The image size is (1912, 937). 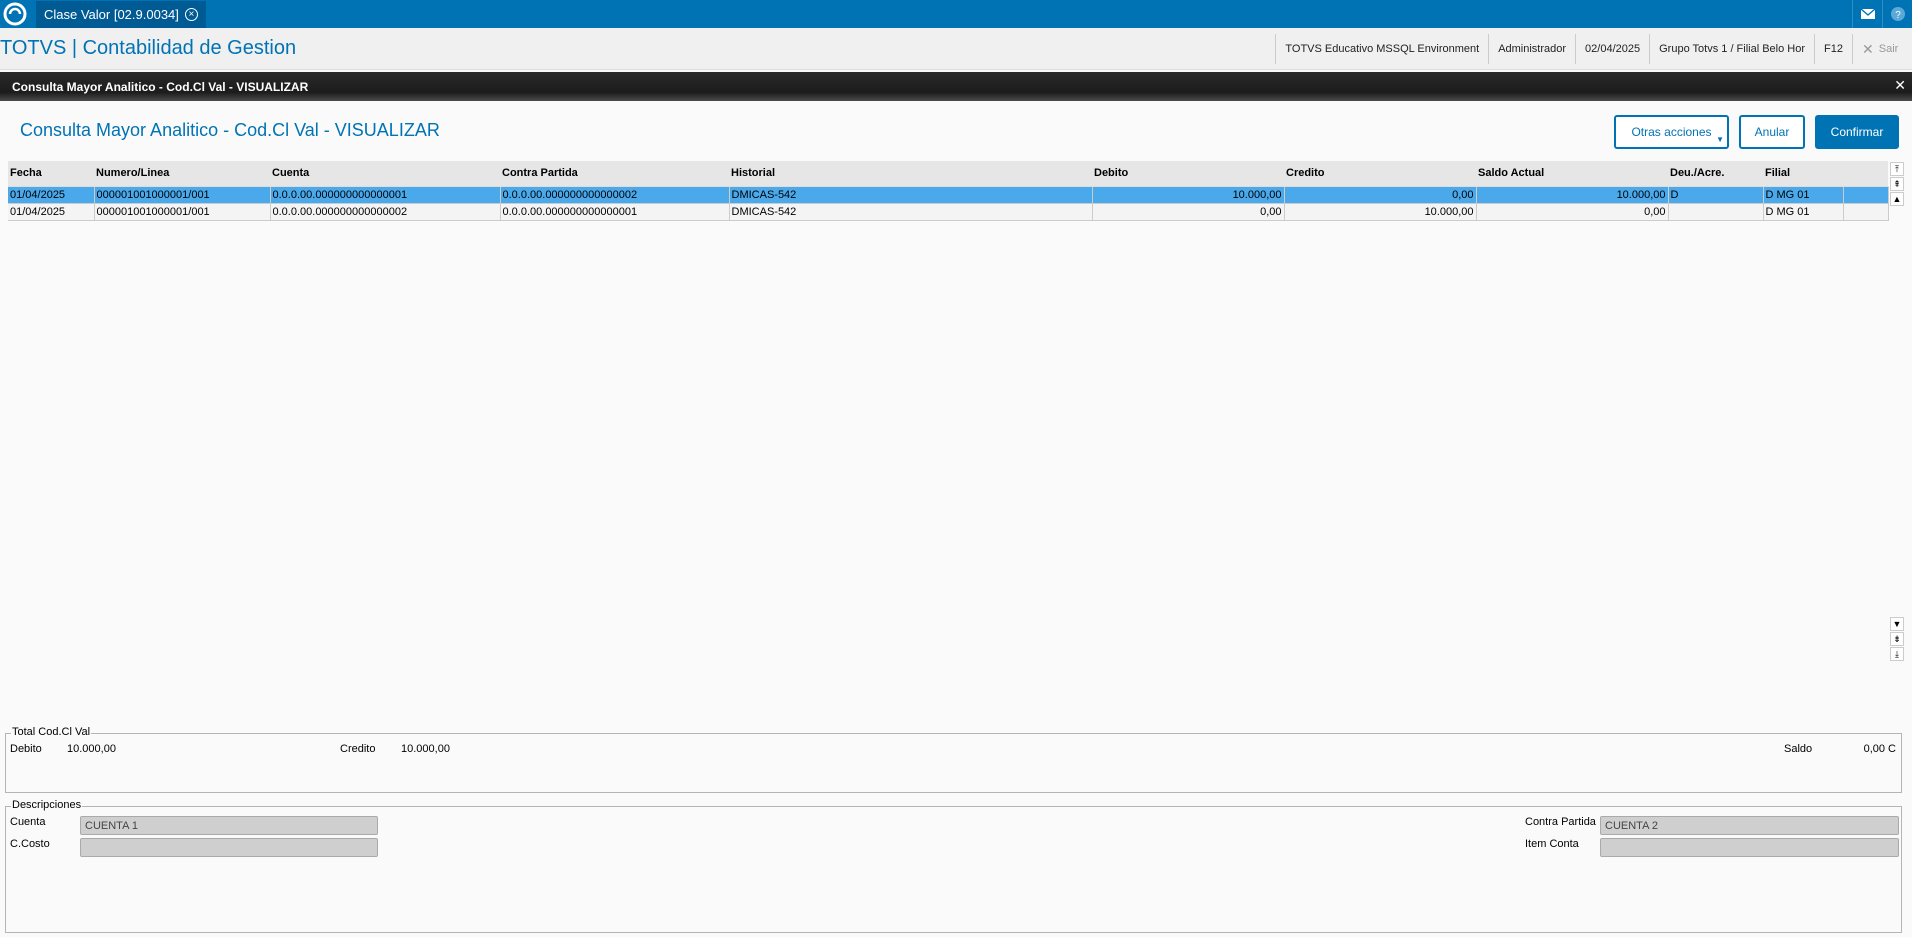 I want to click on help-icon: ?, so click(x=1897, y=14).